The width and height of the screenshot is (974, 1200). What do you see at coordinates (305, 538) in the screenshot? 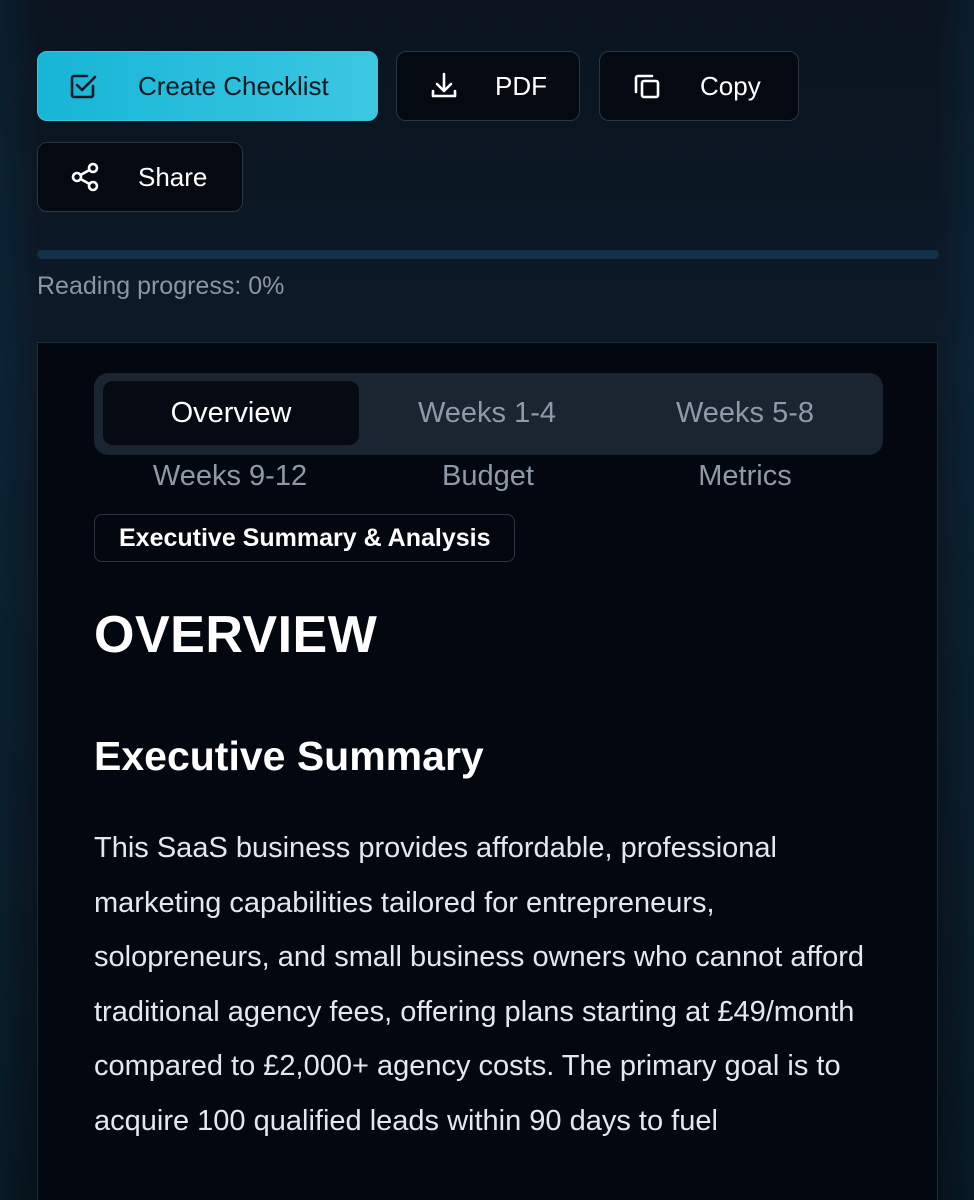
I see `section-chip: Executive Summary & Analysis` at bounding box center [305, 538].